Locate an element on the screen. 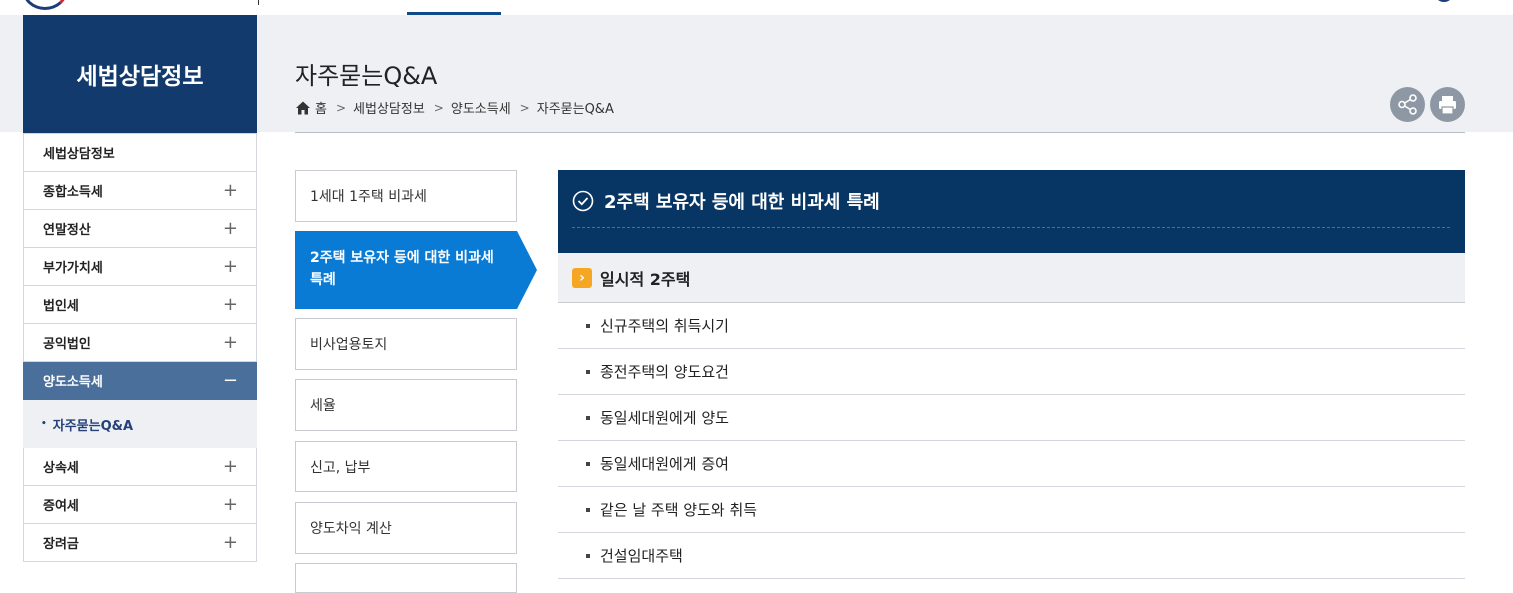 This screenshot has height=593, width=1513. list-item-label: 동일세대원에게 양도 is located at coordinates (664, 418).